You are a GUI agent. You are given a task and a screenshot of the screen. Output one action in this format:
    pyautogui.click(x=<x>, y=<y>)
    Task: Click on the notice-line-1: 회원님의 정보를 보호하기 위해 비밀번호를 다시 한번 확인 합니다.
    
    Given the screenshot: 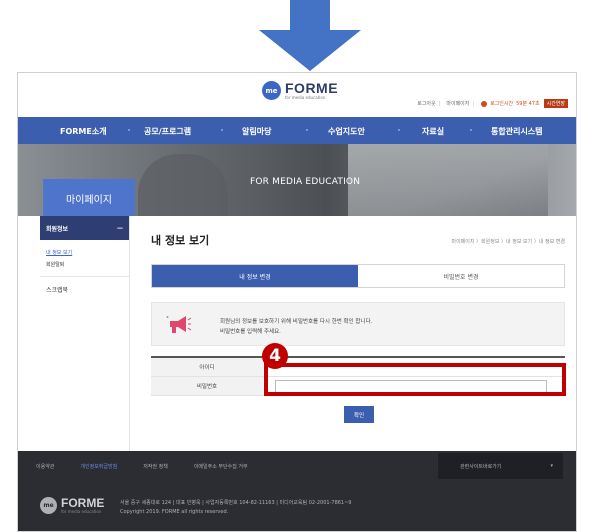 What is the action you would take?
    pyautogui.click(x=296, y=322)
    